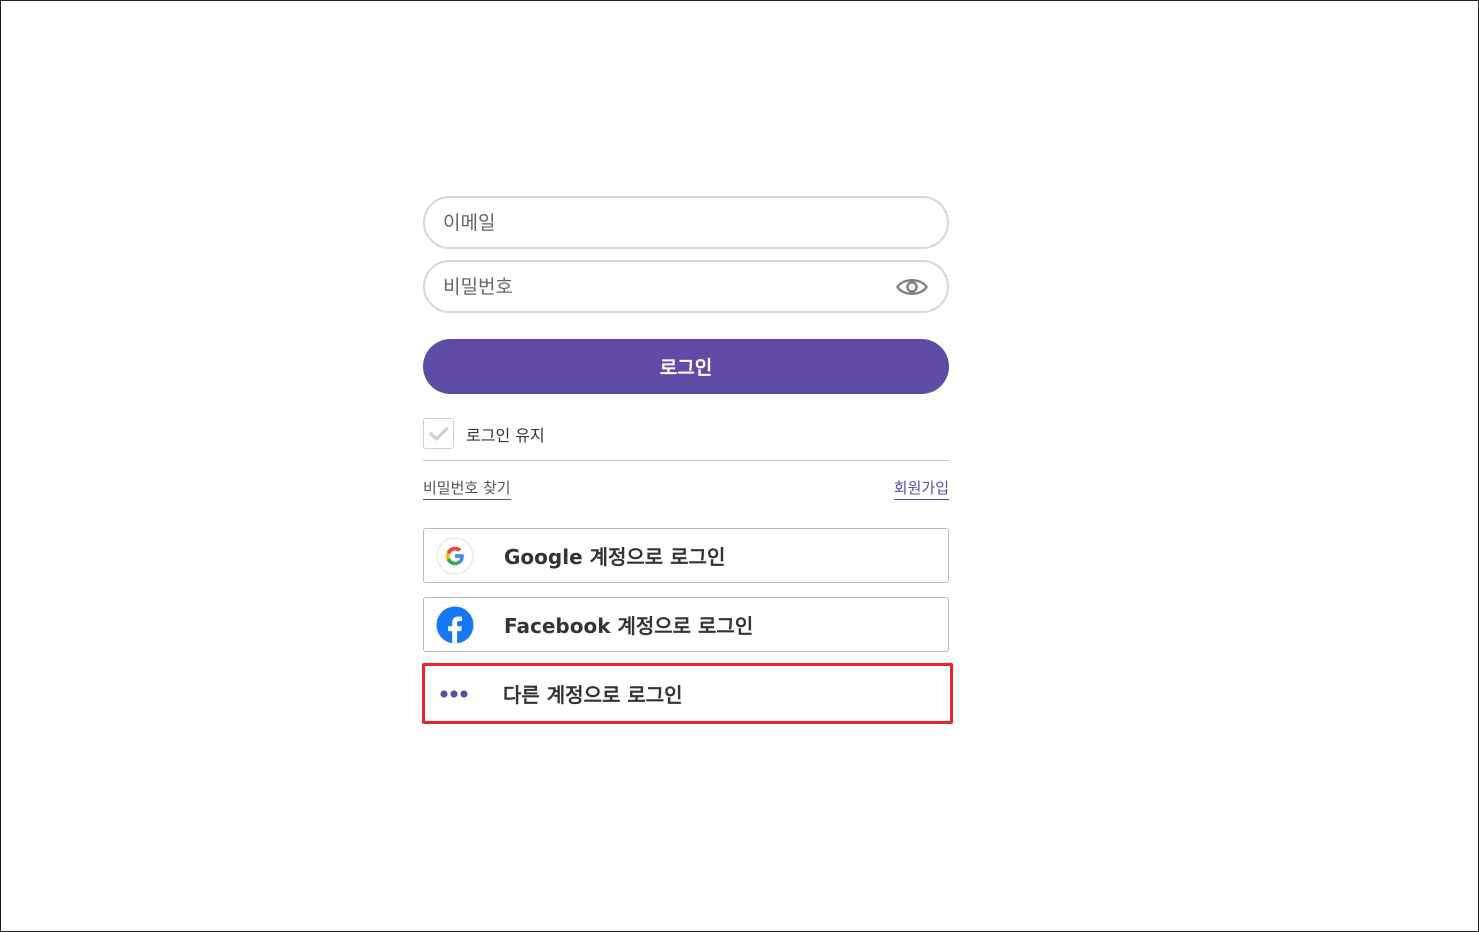 Image resolution: width=1479 pixels, height=932 pixels. Describe the element at coordinates (686, 488) in the screenshot. I see `account-links: 비밀번호 찾기 회원가입` at that location.